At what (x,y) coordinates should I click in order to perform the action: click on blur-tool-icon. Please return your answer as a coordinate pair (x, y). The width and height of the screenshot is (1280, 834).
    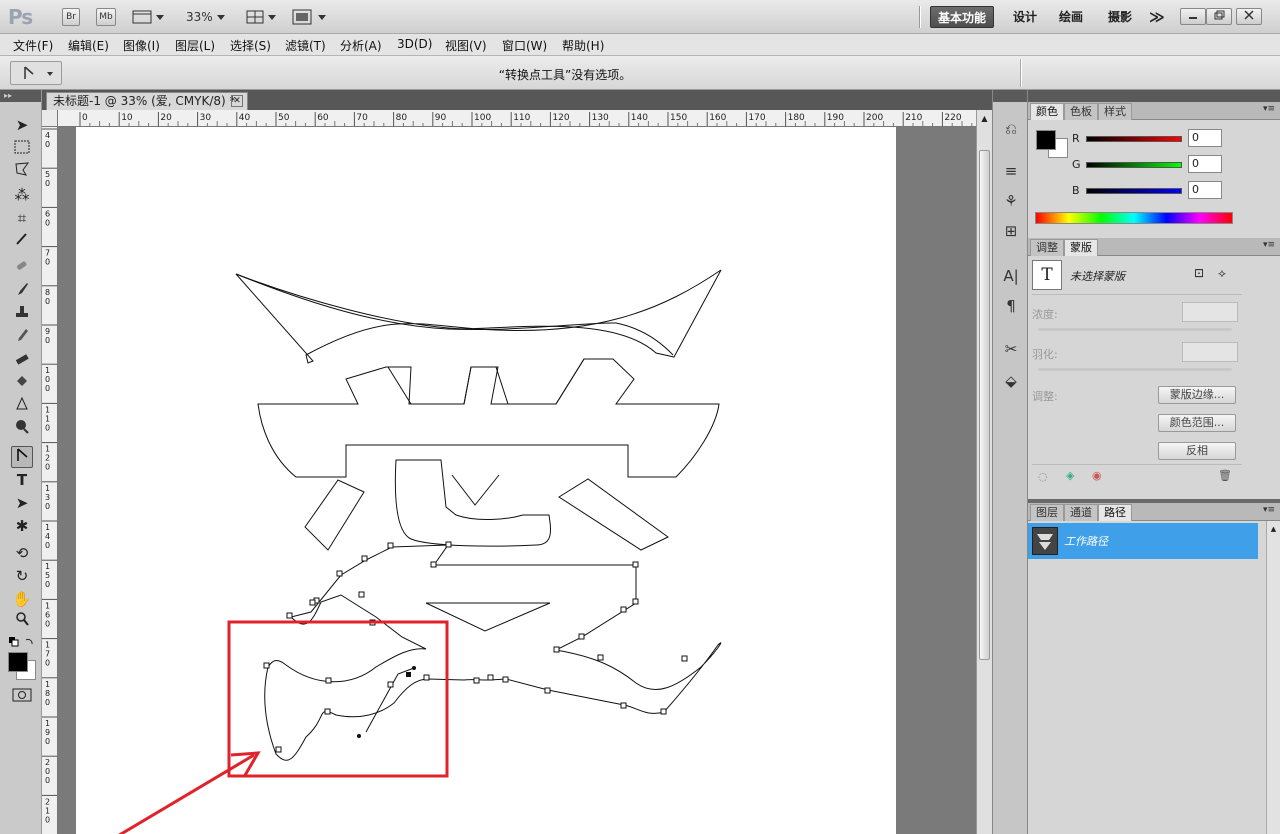
    Looking at the image, I should click on (22, 407).